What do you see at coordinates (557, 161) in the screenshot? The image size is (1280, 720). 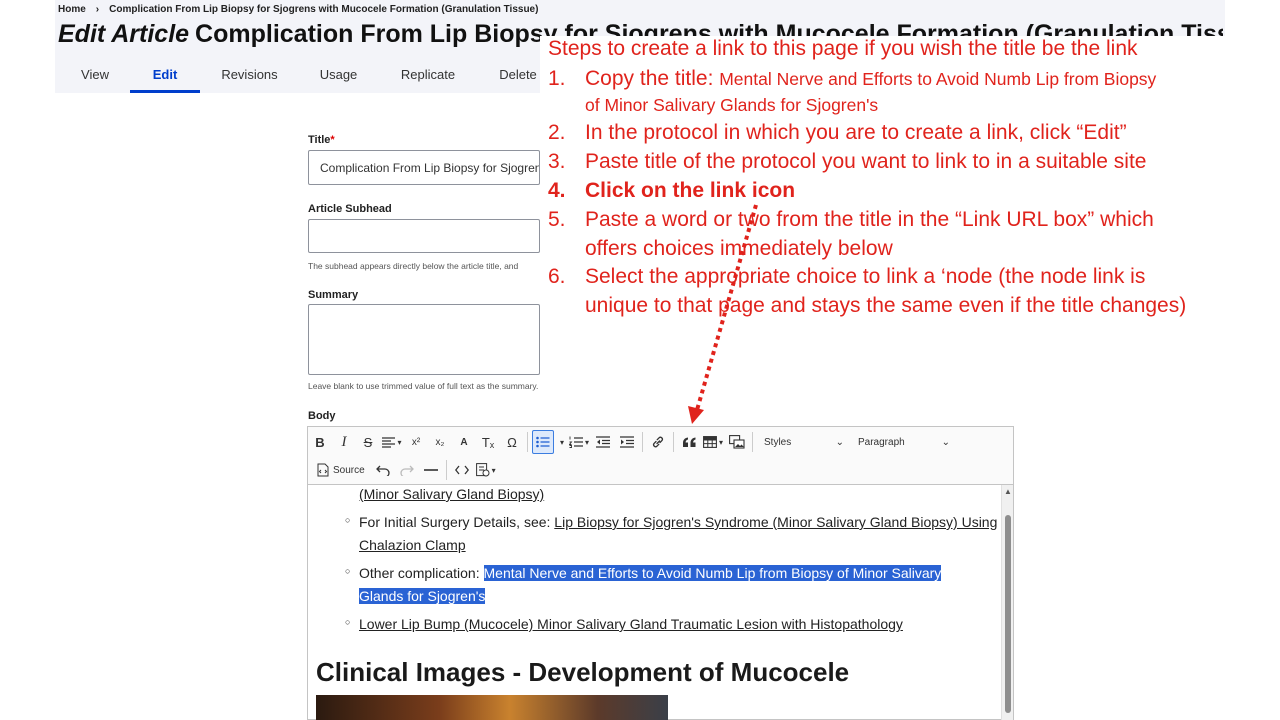 I see `step-number: 3.` at bounding box center [557, 161].